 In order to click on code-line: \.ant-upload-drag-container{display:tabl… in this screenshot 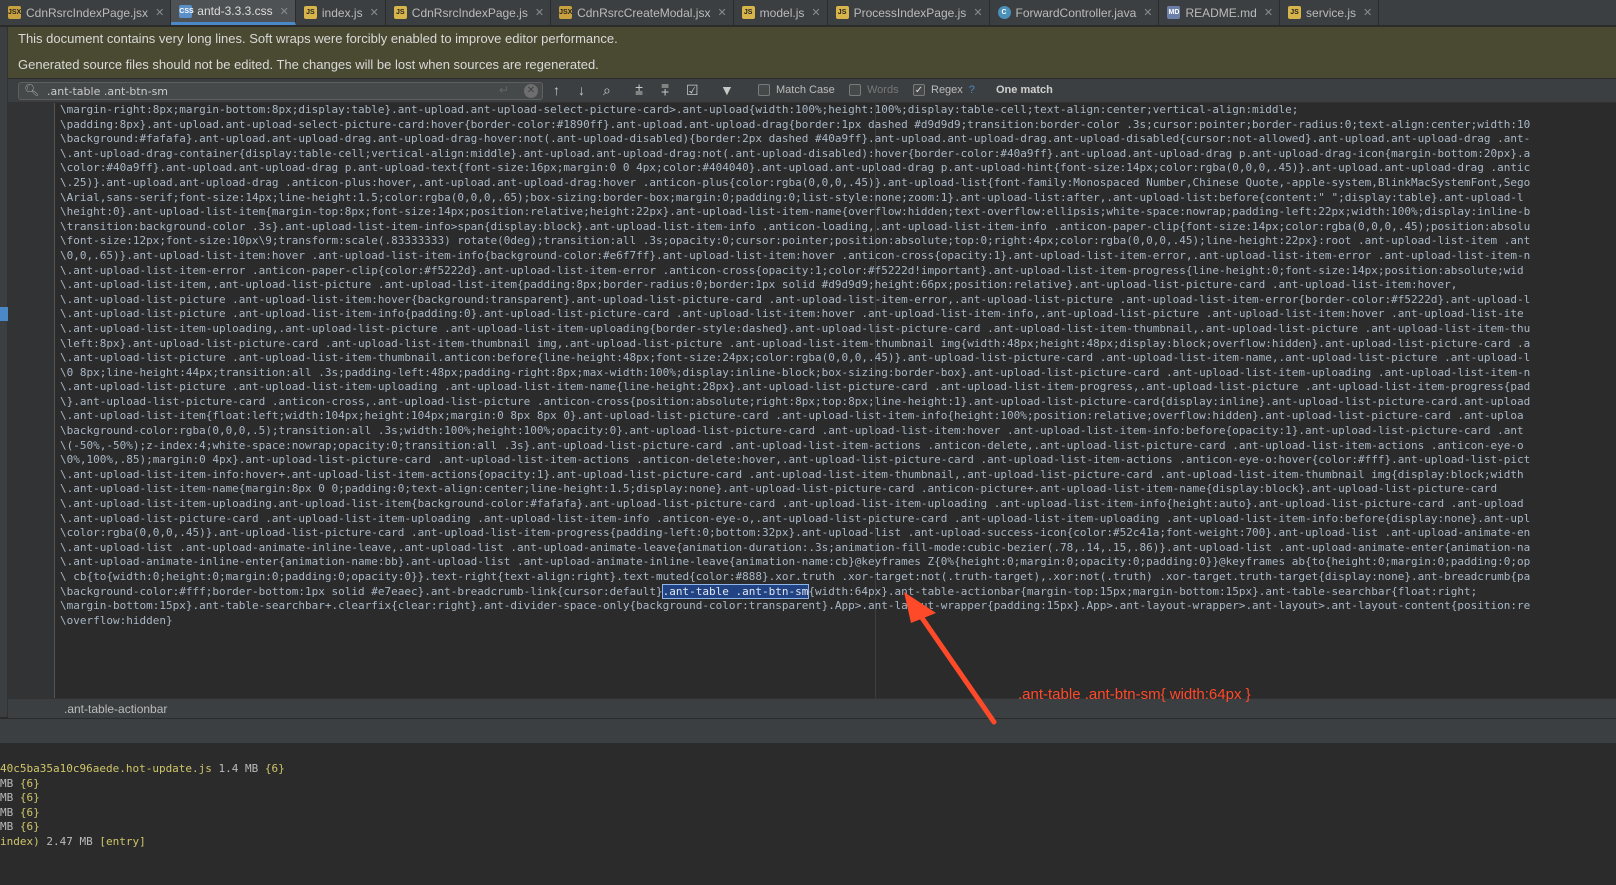, I will do `click(838, 154)`.